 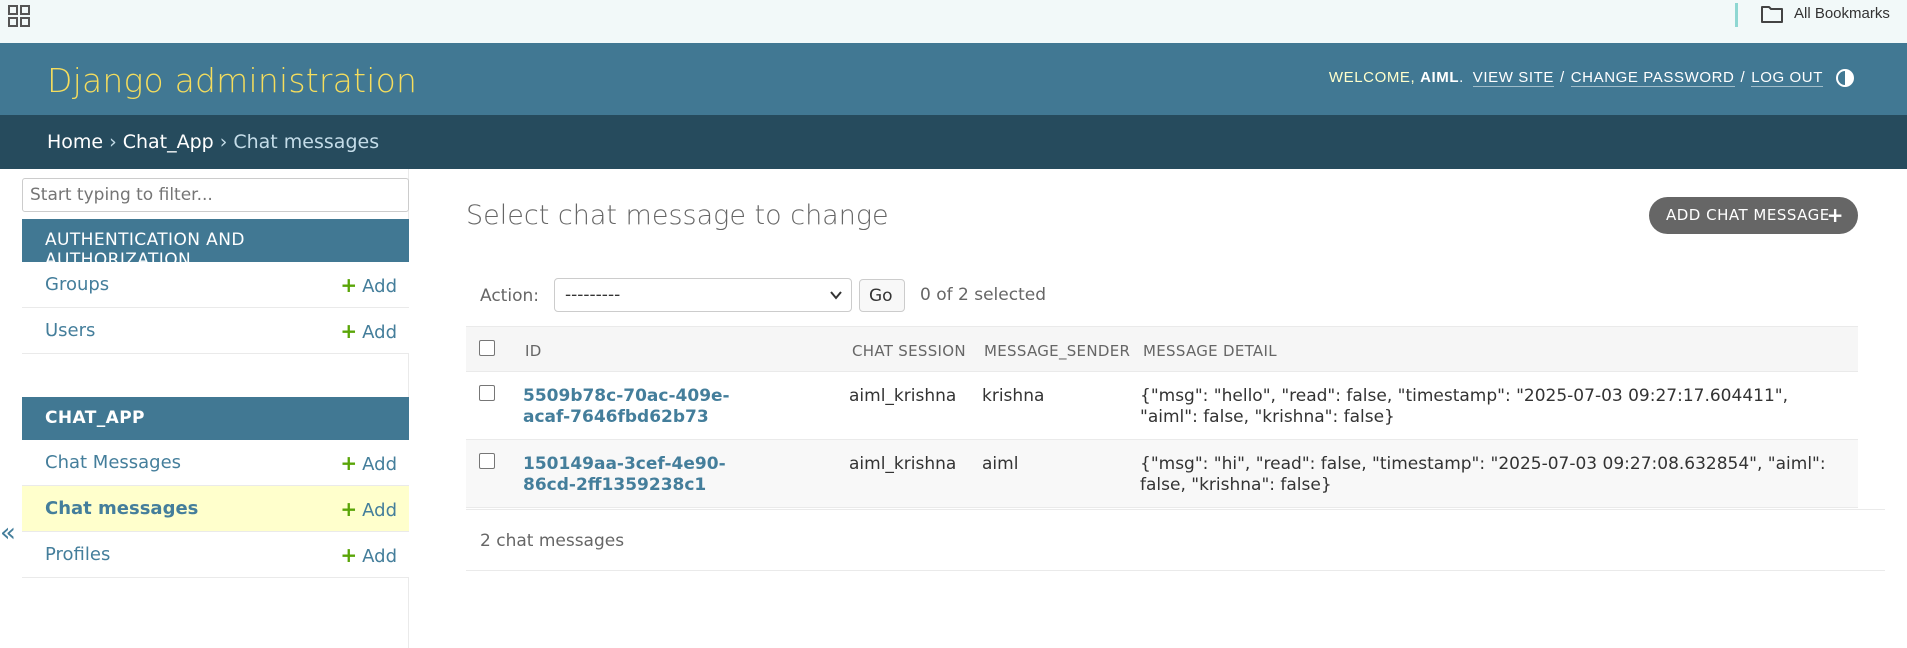 What do you see at coordinates (703, 295) in the screenshot?
I see `action-select: ---------` at bounding box center [703, 295].